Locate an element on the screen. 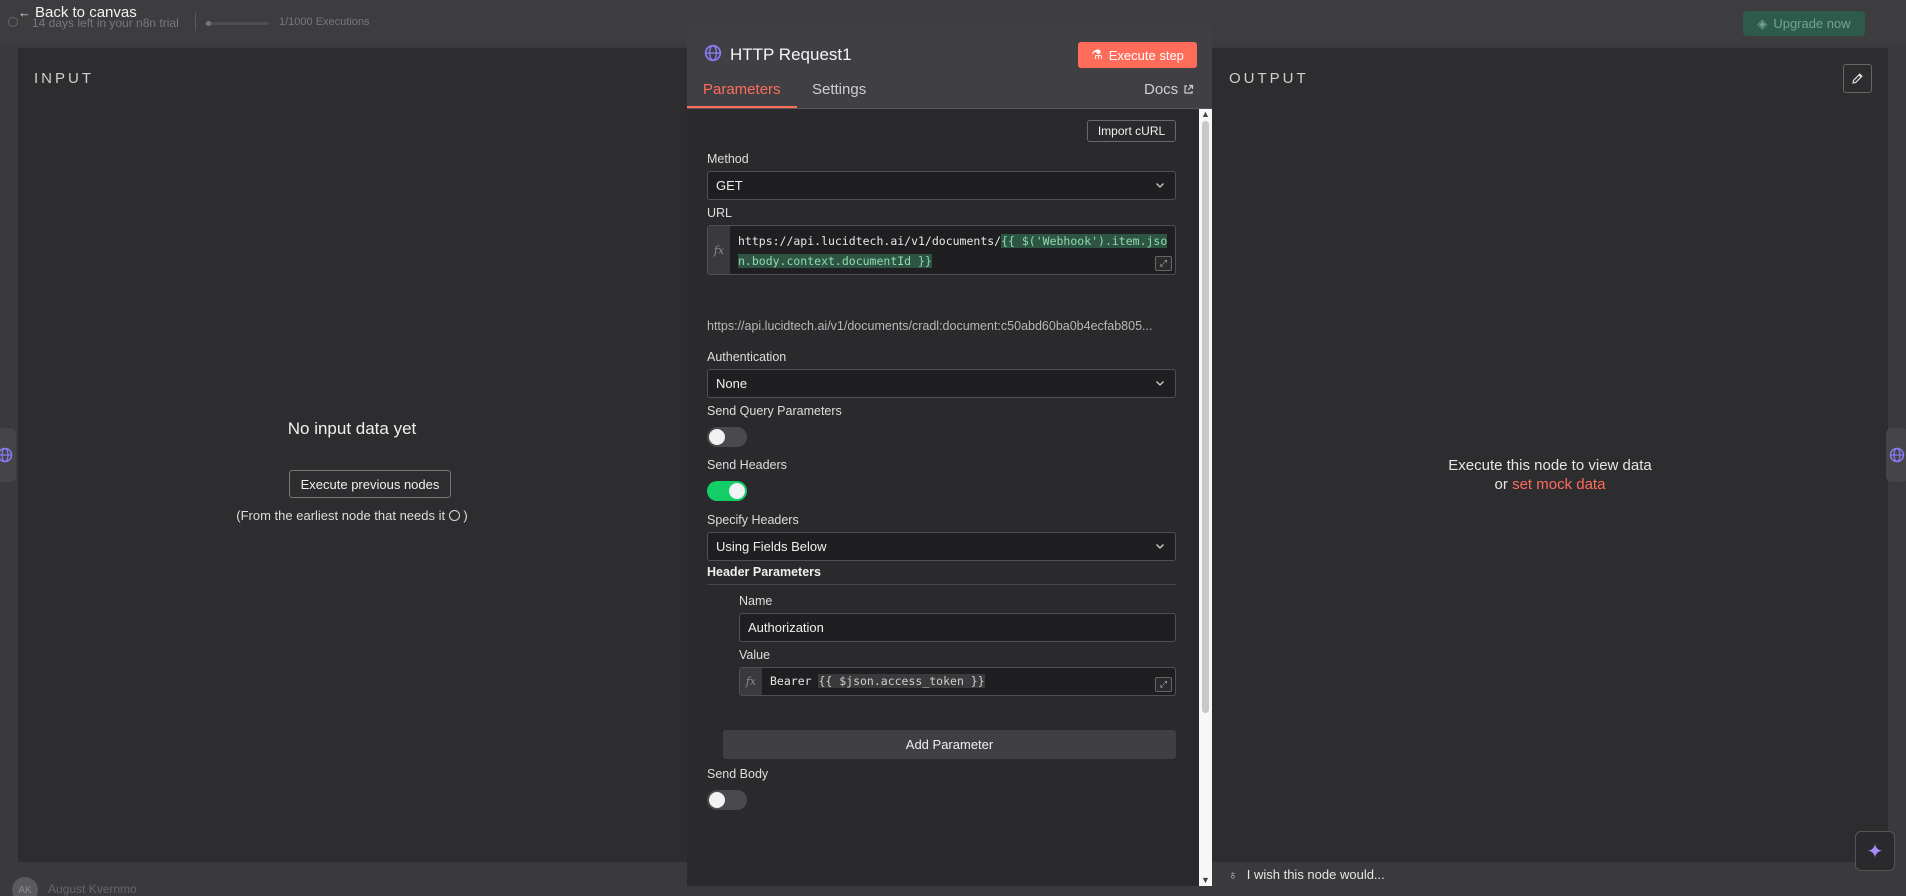  back-to-canvas-label: Back to canvas is located at coordinates (86, 12).